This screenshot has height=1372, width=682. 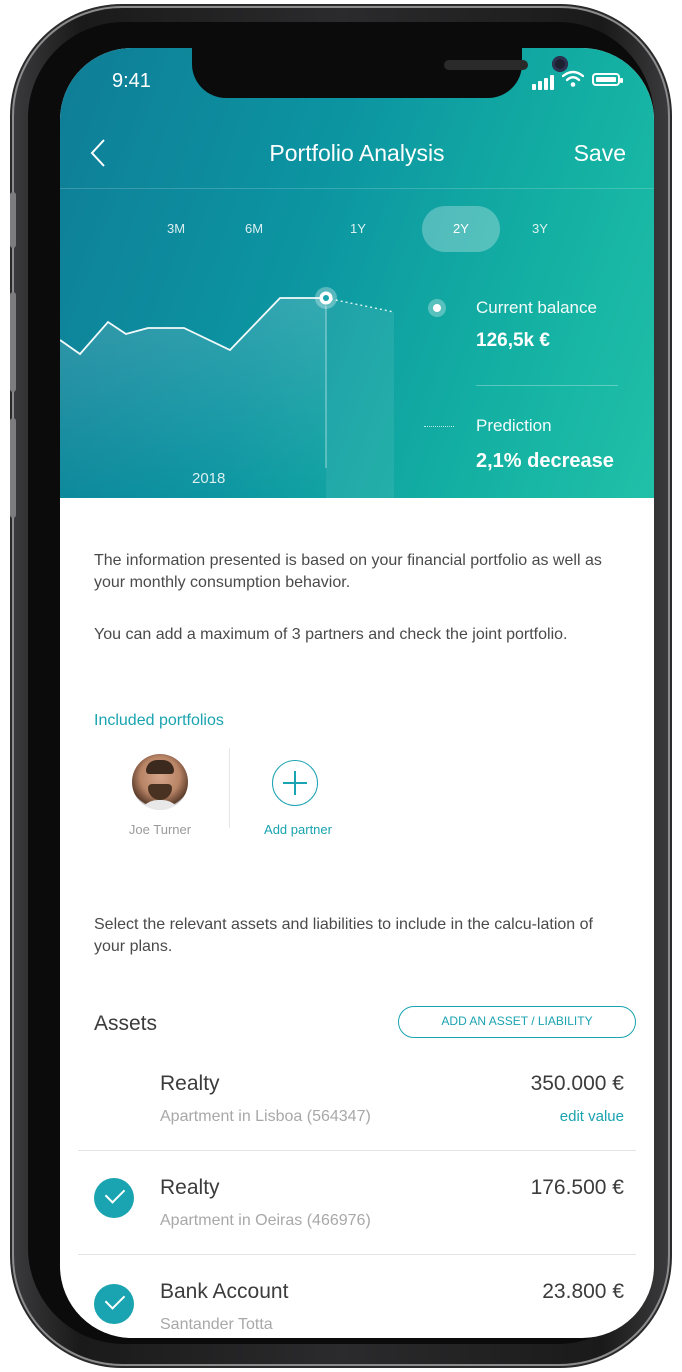 What do you see at coordinates (592, 1116) in the screenshot?
I see `edit-value-link: edit value` at bounding box center [592, 1116].